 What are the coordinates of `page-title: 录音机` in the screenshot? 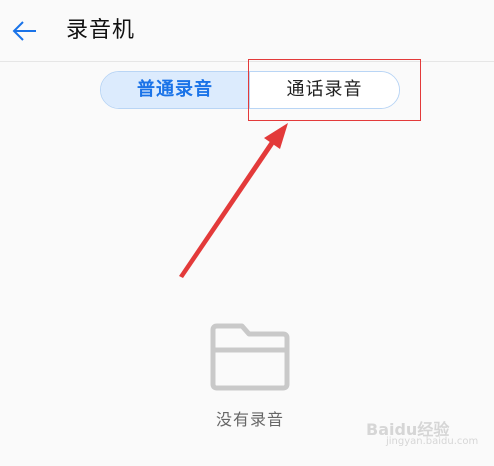 It's located at (101, 30).